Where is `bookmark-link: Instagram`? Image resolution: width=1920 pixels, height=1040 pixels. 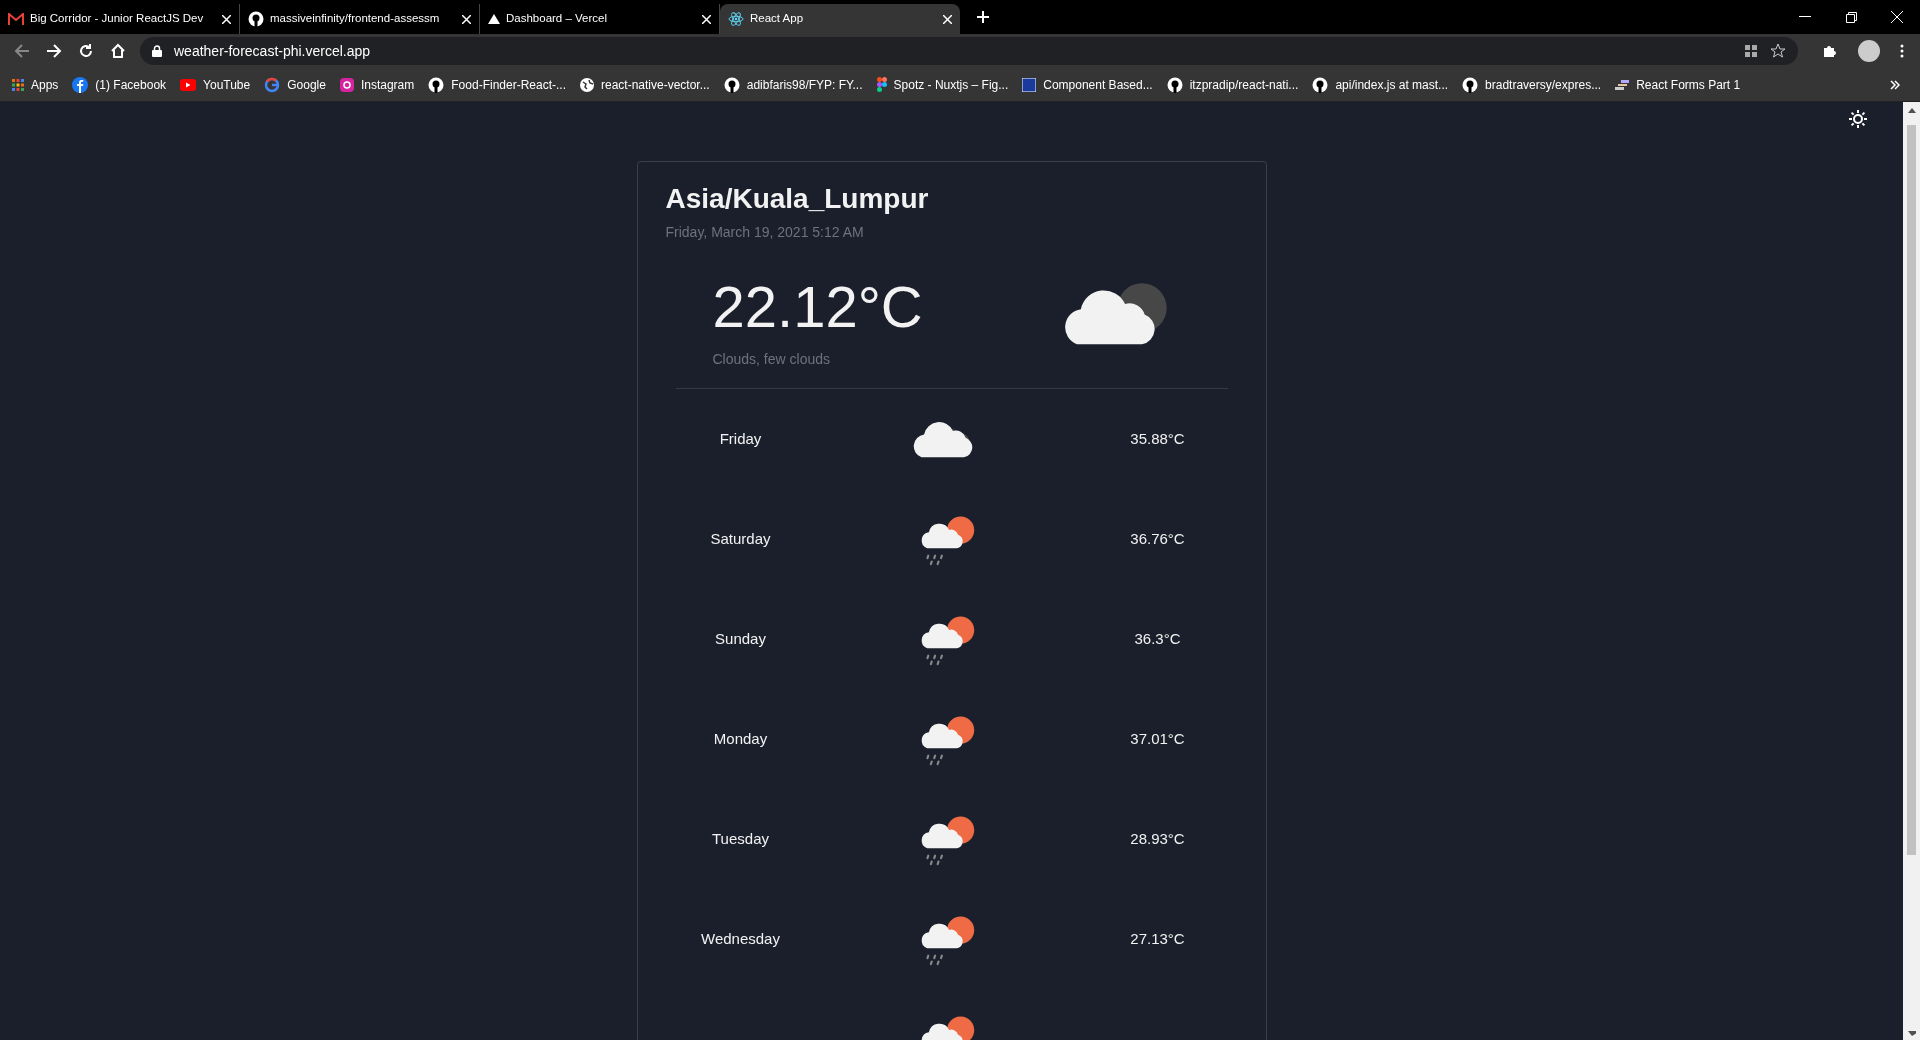
bookmark-link: Instagram is located at coordinates (377, 84).